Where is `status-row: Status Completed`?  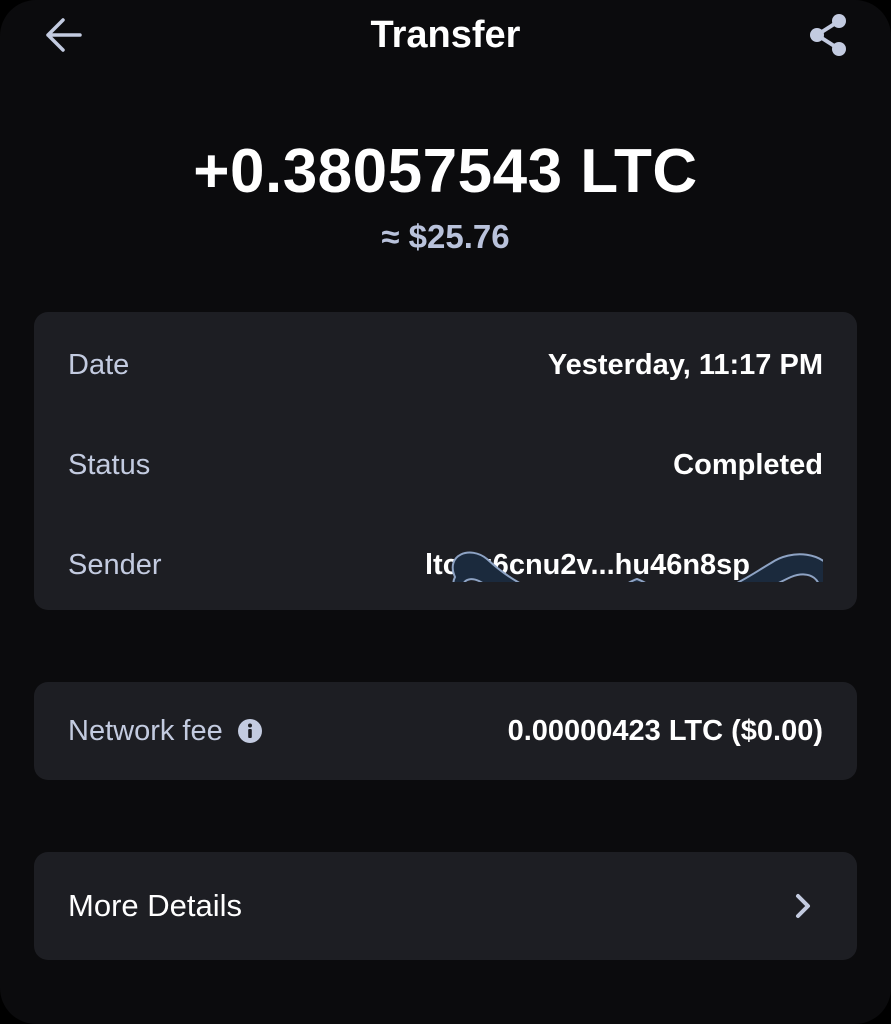
status-row: Status Completed is located at coordinates (445, 465).